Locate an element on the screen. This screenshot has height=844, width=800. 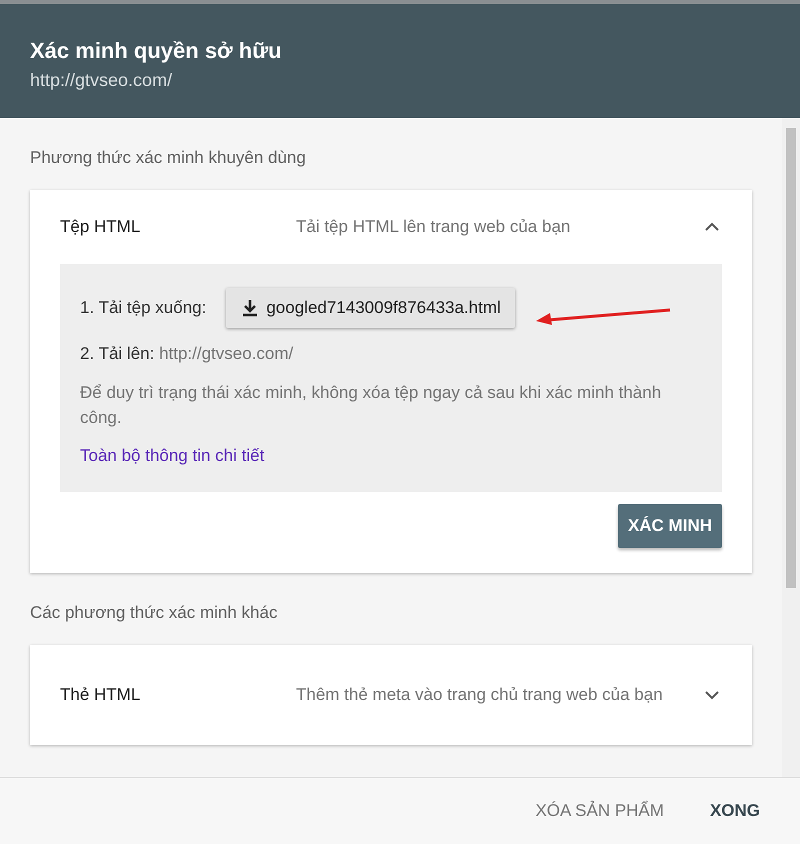
method-description: Thêm thẻ meta vào trang chủ trang web của bạn is located at coordinates (480, 695).